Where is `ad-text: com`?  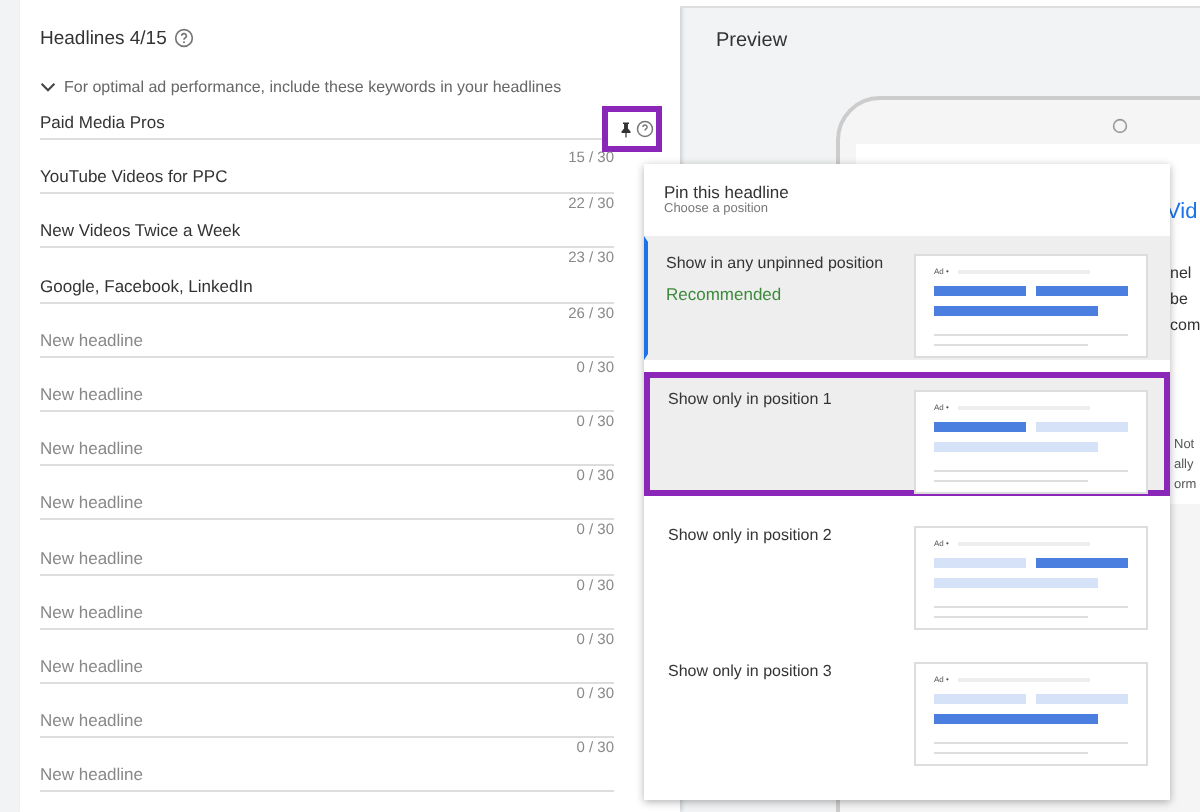
ad-text: com is located at coordinates (1185, 326).